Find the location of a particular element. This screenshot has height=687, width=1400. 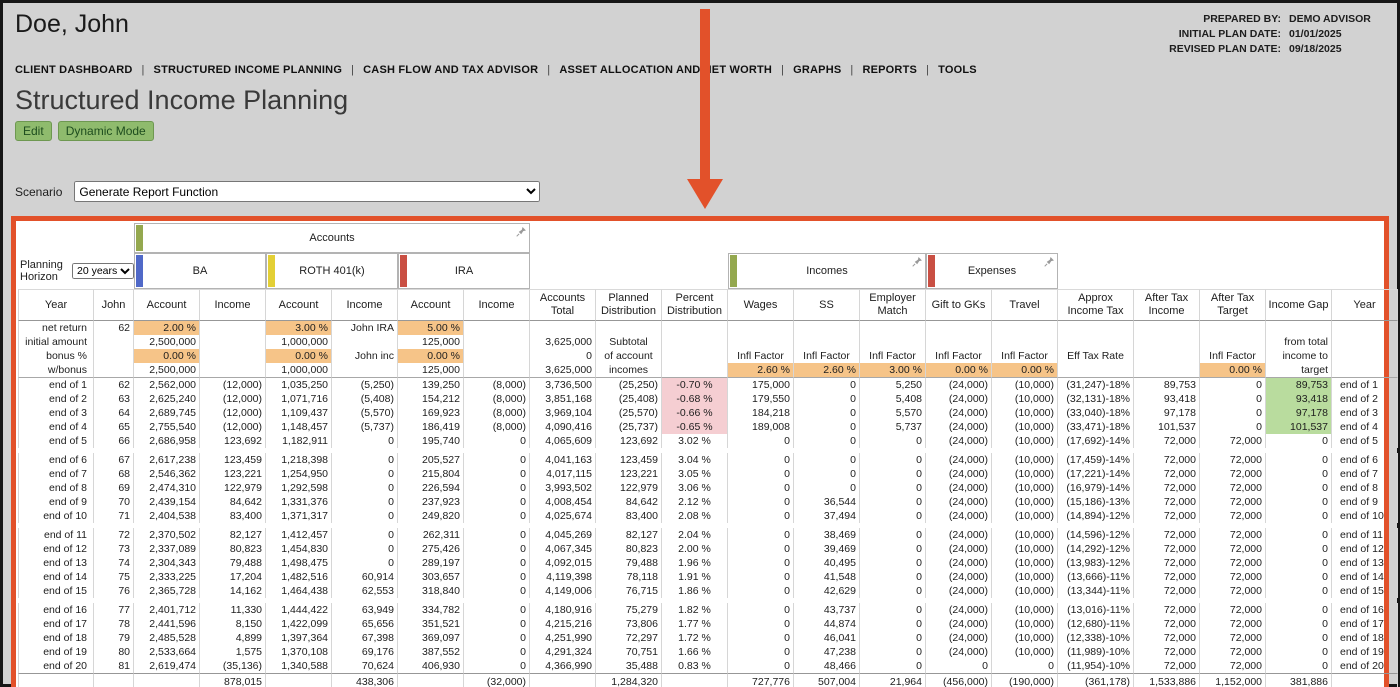

value-cell: 123,221 is located at coordinates (629, 474).